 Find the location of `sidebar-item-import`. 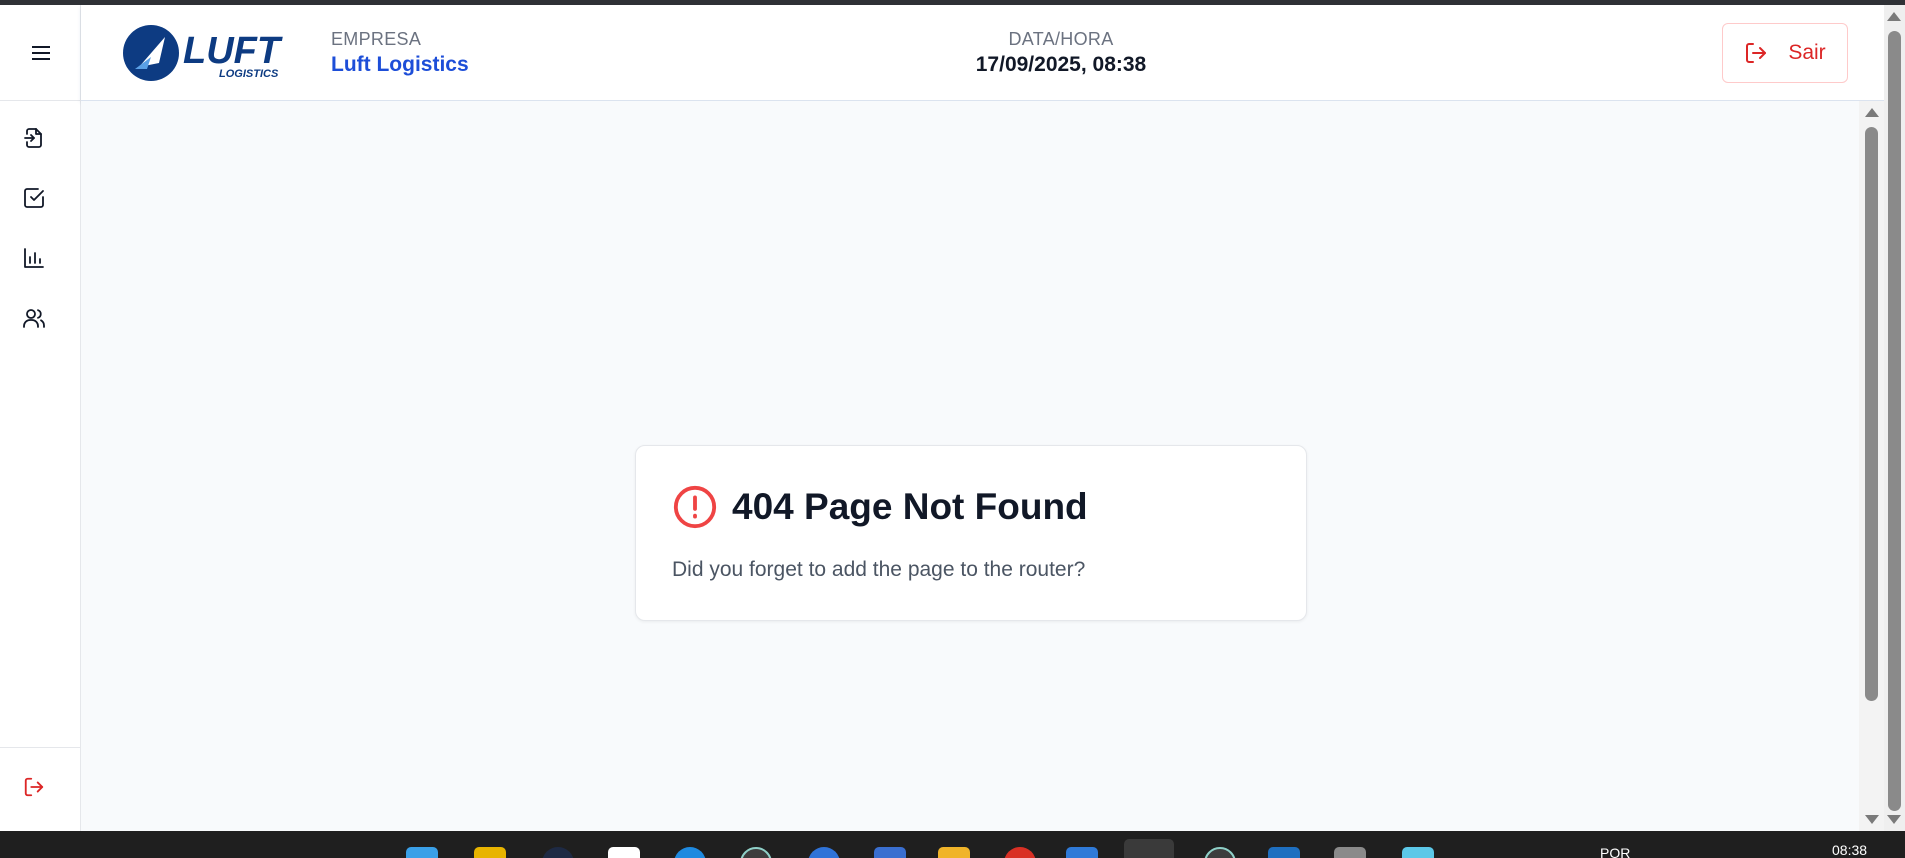

sidebar-item-import is located at coordinates (34, 138).